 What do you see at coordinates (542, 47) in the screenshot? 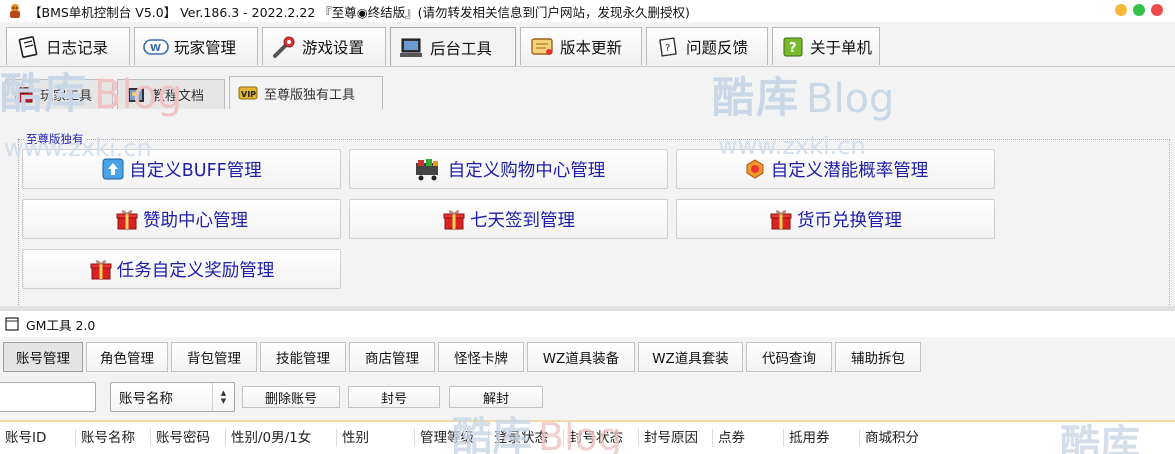
I see `scroll-icon` at bounding box center [542, 47].